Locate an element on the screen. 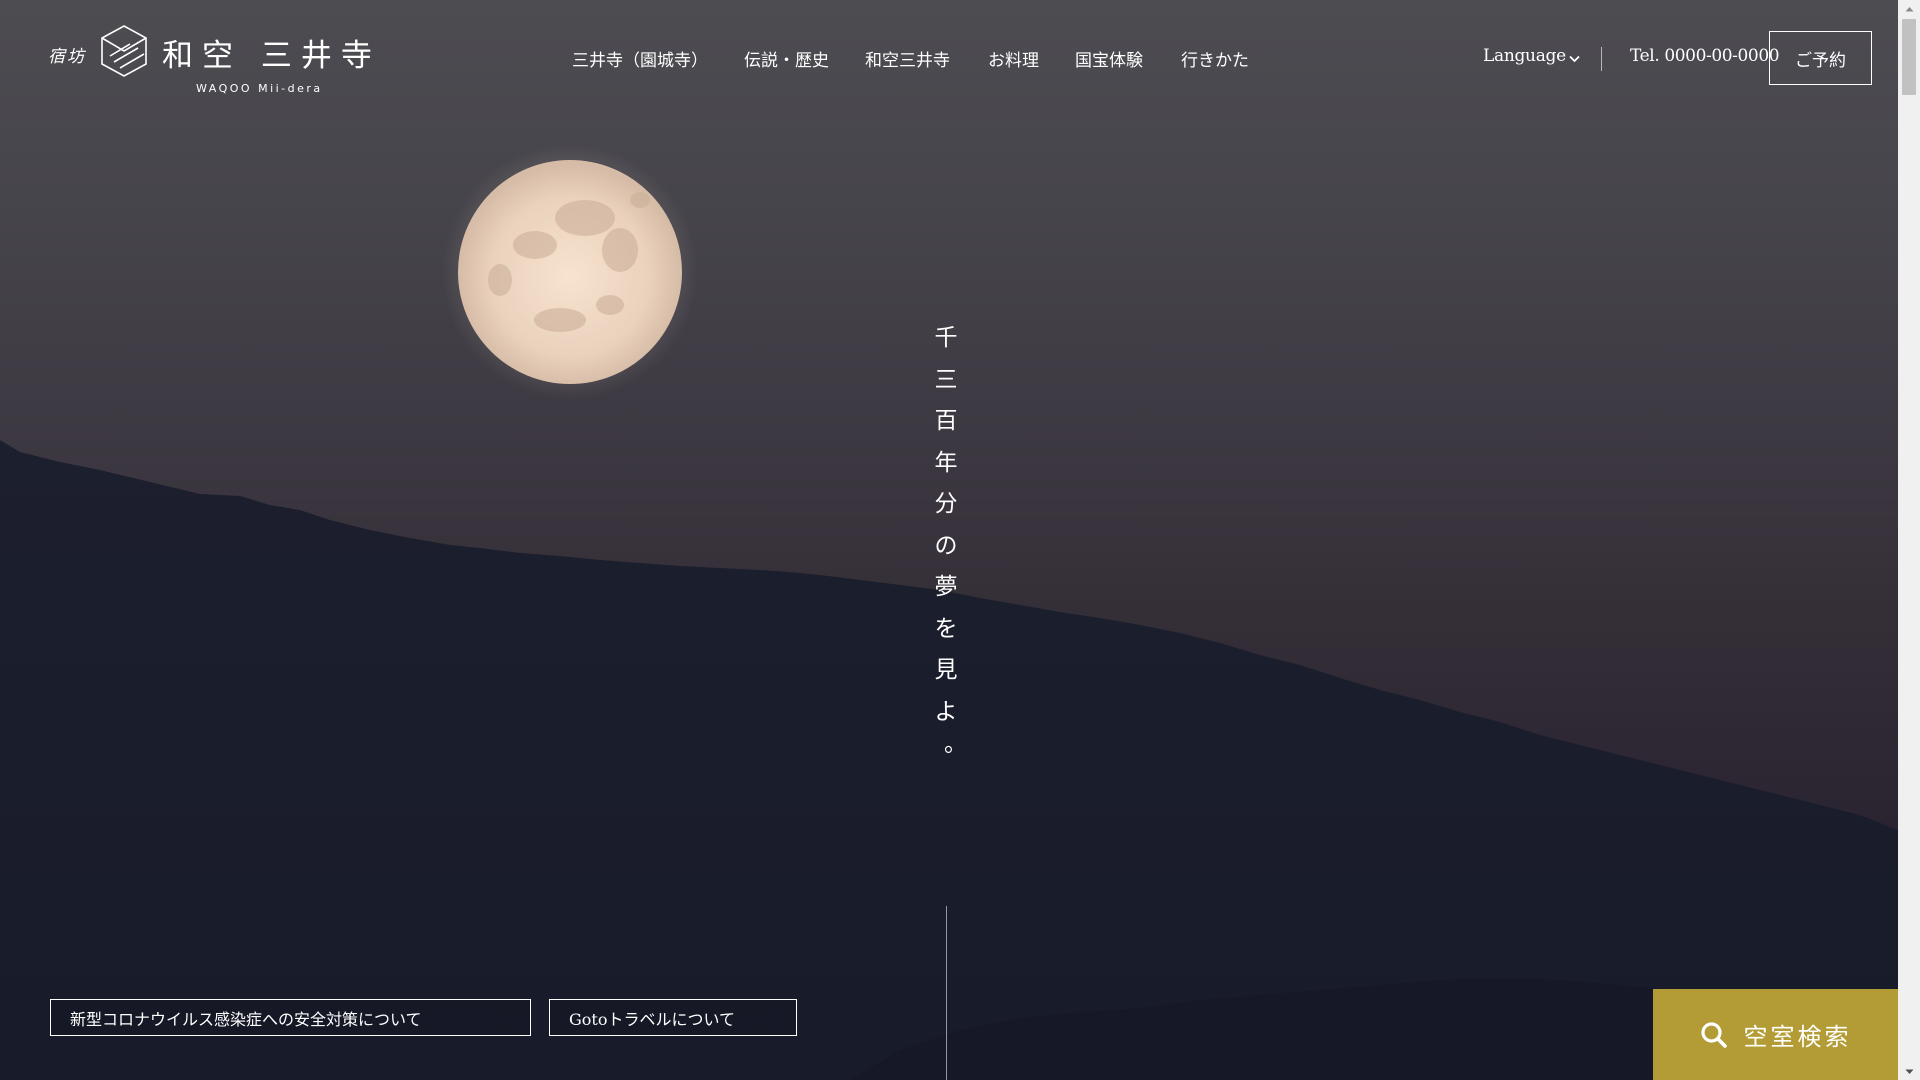 The image size is (1920, 1080). copy-char: の is located at coordinates (946, 545).